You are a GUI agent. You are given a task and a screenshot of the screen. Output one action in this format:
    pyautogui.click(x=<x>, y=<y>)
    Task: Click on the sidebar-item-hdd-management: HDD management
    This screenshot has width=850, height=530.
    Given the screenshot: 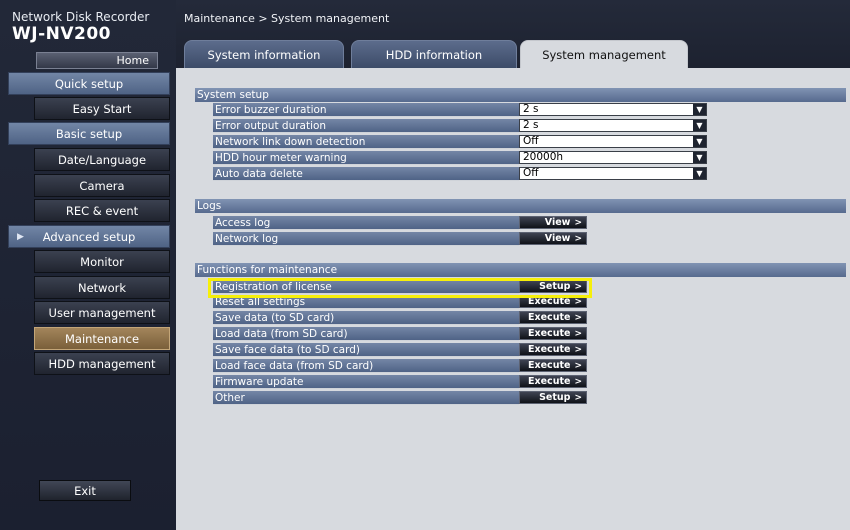 What is the action you would take?
    pyautogui.click(x=102, y=363)
    